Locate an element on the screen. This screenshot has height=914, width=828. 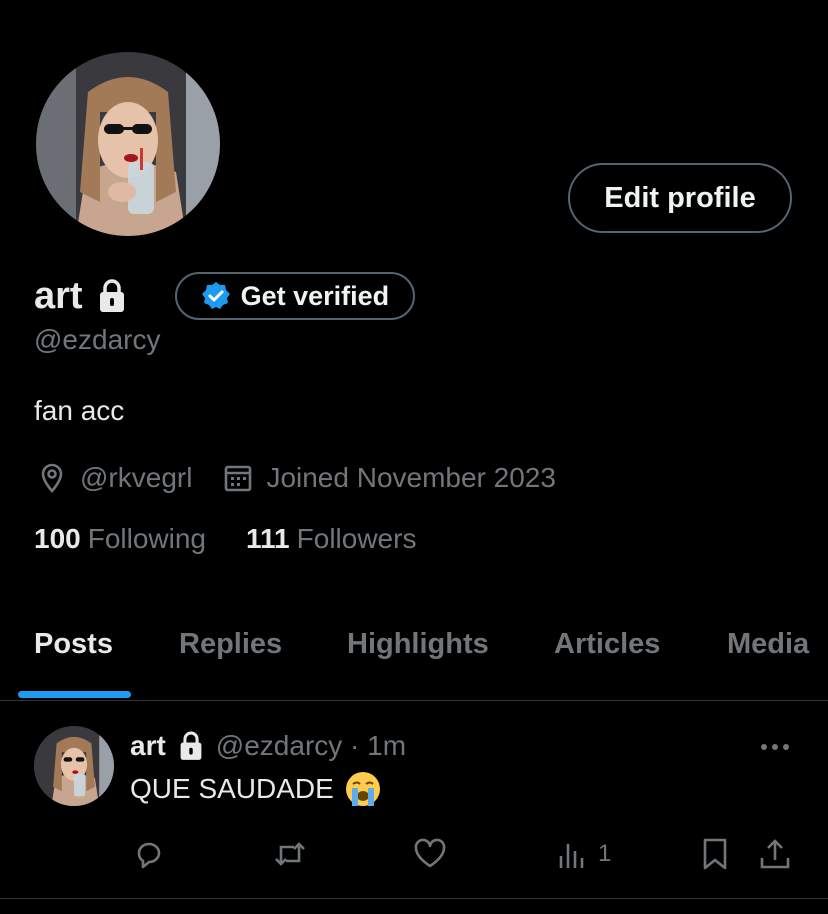
tabs-divider is located at coordinates (414, 700).